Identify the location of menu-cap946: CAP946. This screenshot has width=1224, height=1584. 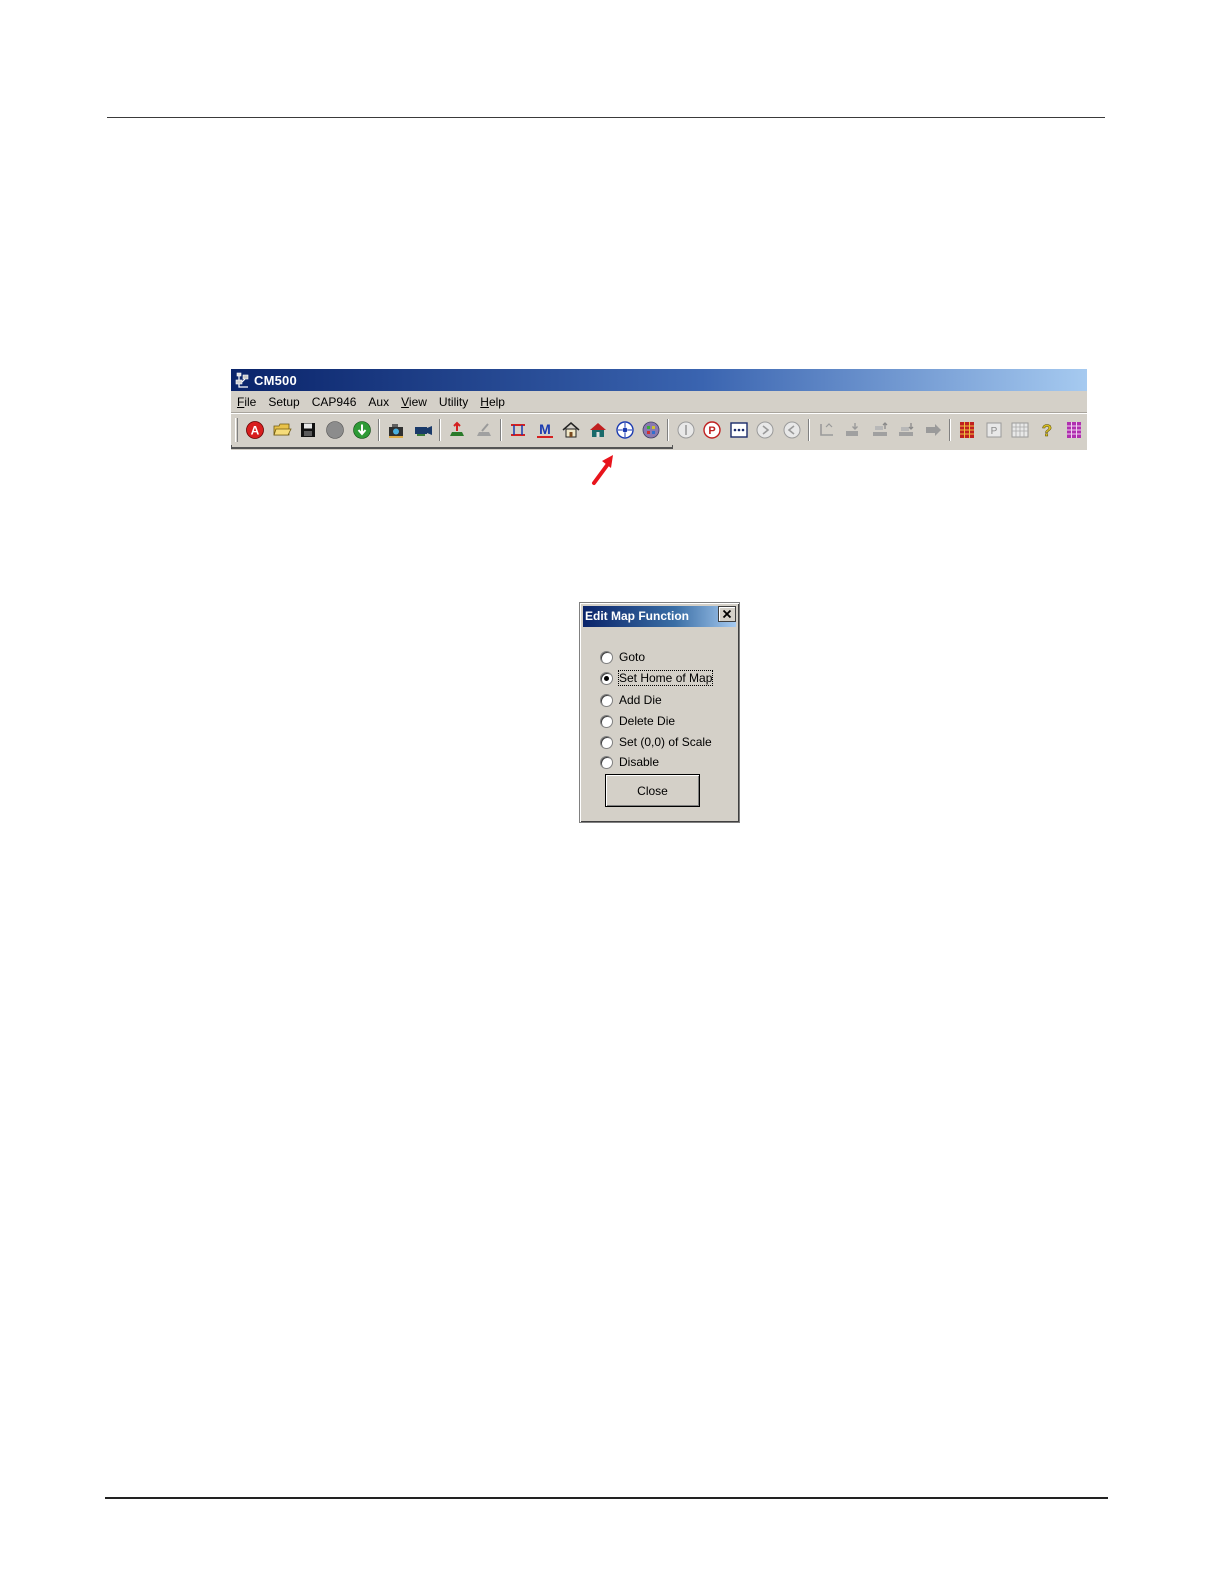
(337, 402).